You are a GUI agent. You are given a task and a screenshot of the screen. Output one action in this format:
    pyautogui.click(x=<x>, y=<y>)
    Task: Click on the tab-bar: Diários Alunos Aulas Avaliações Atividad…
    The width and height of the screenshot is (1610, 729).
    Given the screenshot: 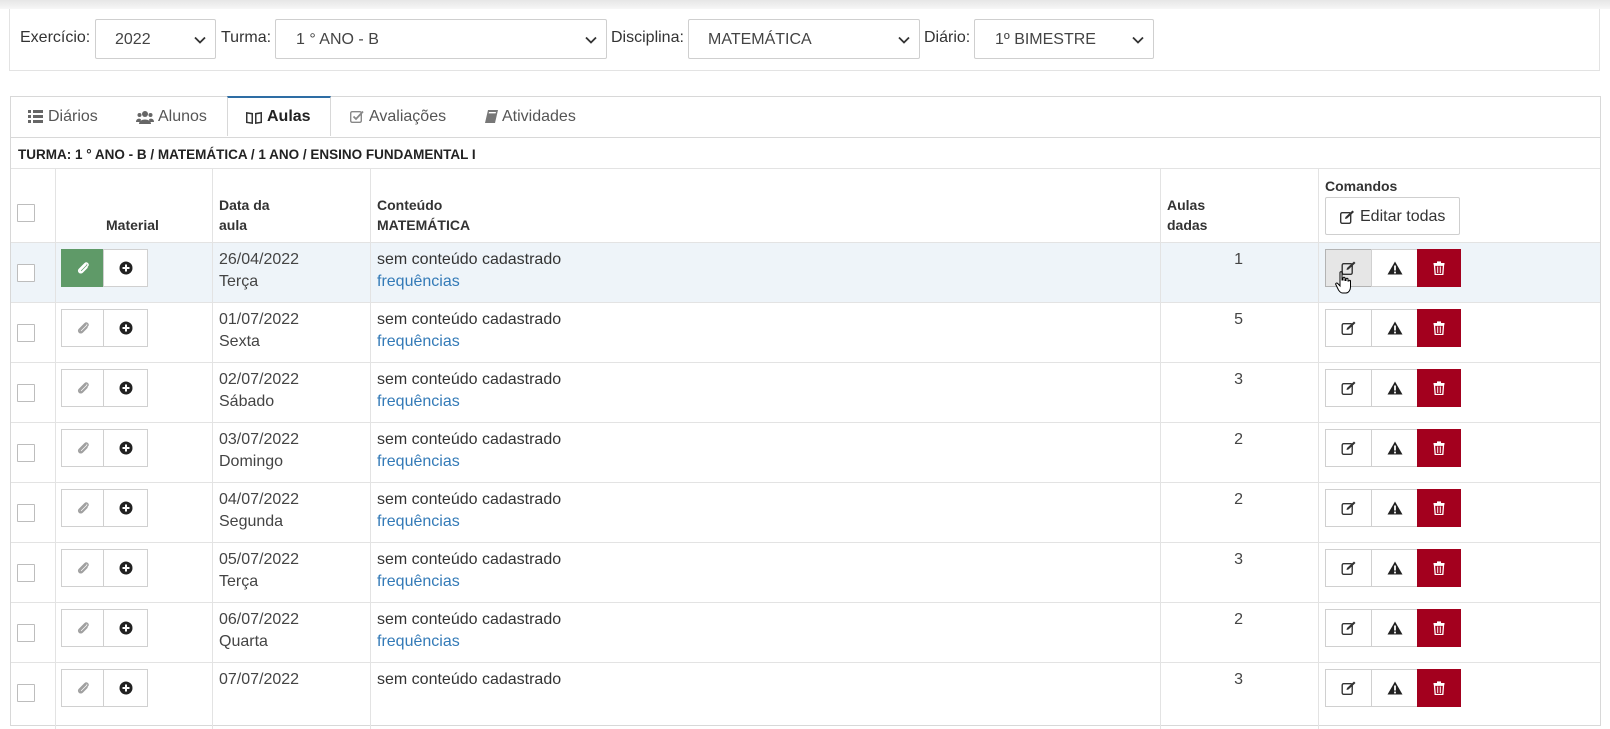 What is the action you would take?
    pyautogui.click(x=805, y=117)
    